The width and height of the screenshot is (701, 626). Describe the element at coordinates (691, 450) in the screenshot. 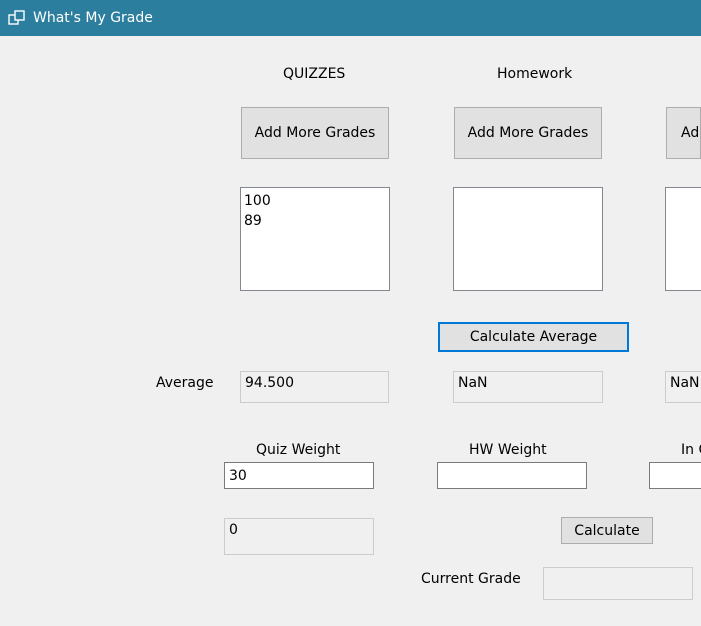

I see `third-weight-label: In C` at that location.